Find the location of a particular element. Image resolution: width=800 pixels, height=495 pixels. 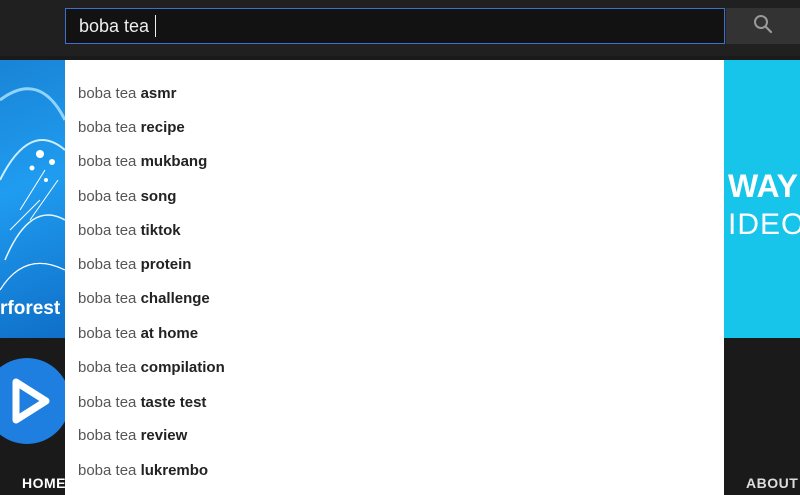

search-query: boba tea is located at coordinates (114, 26).